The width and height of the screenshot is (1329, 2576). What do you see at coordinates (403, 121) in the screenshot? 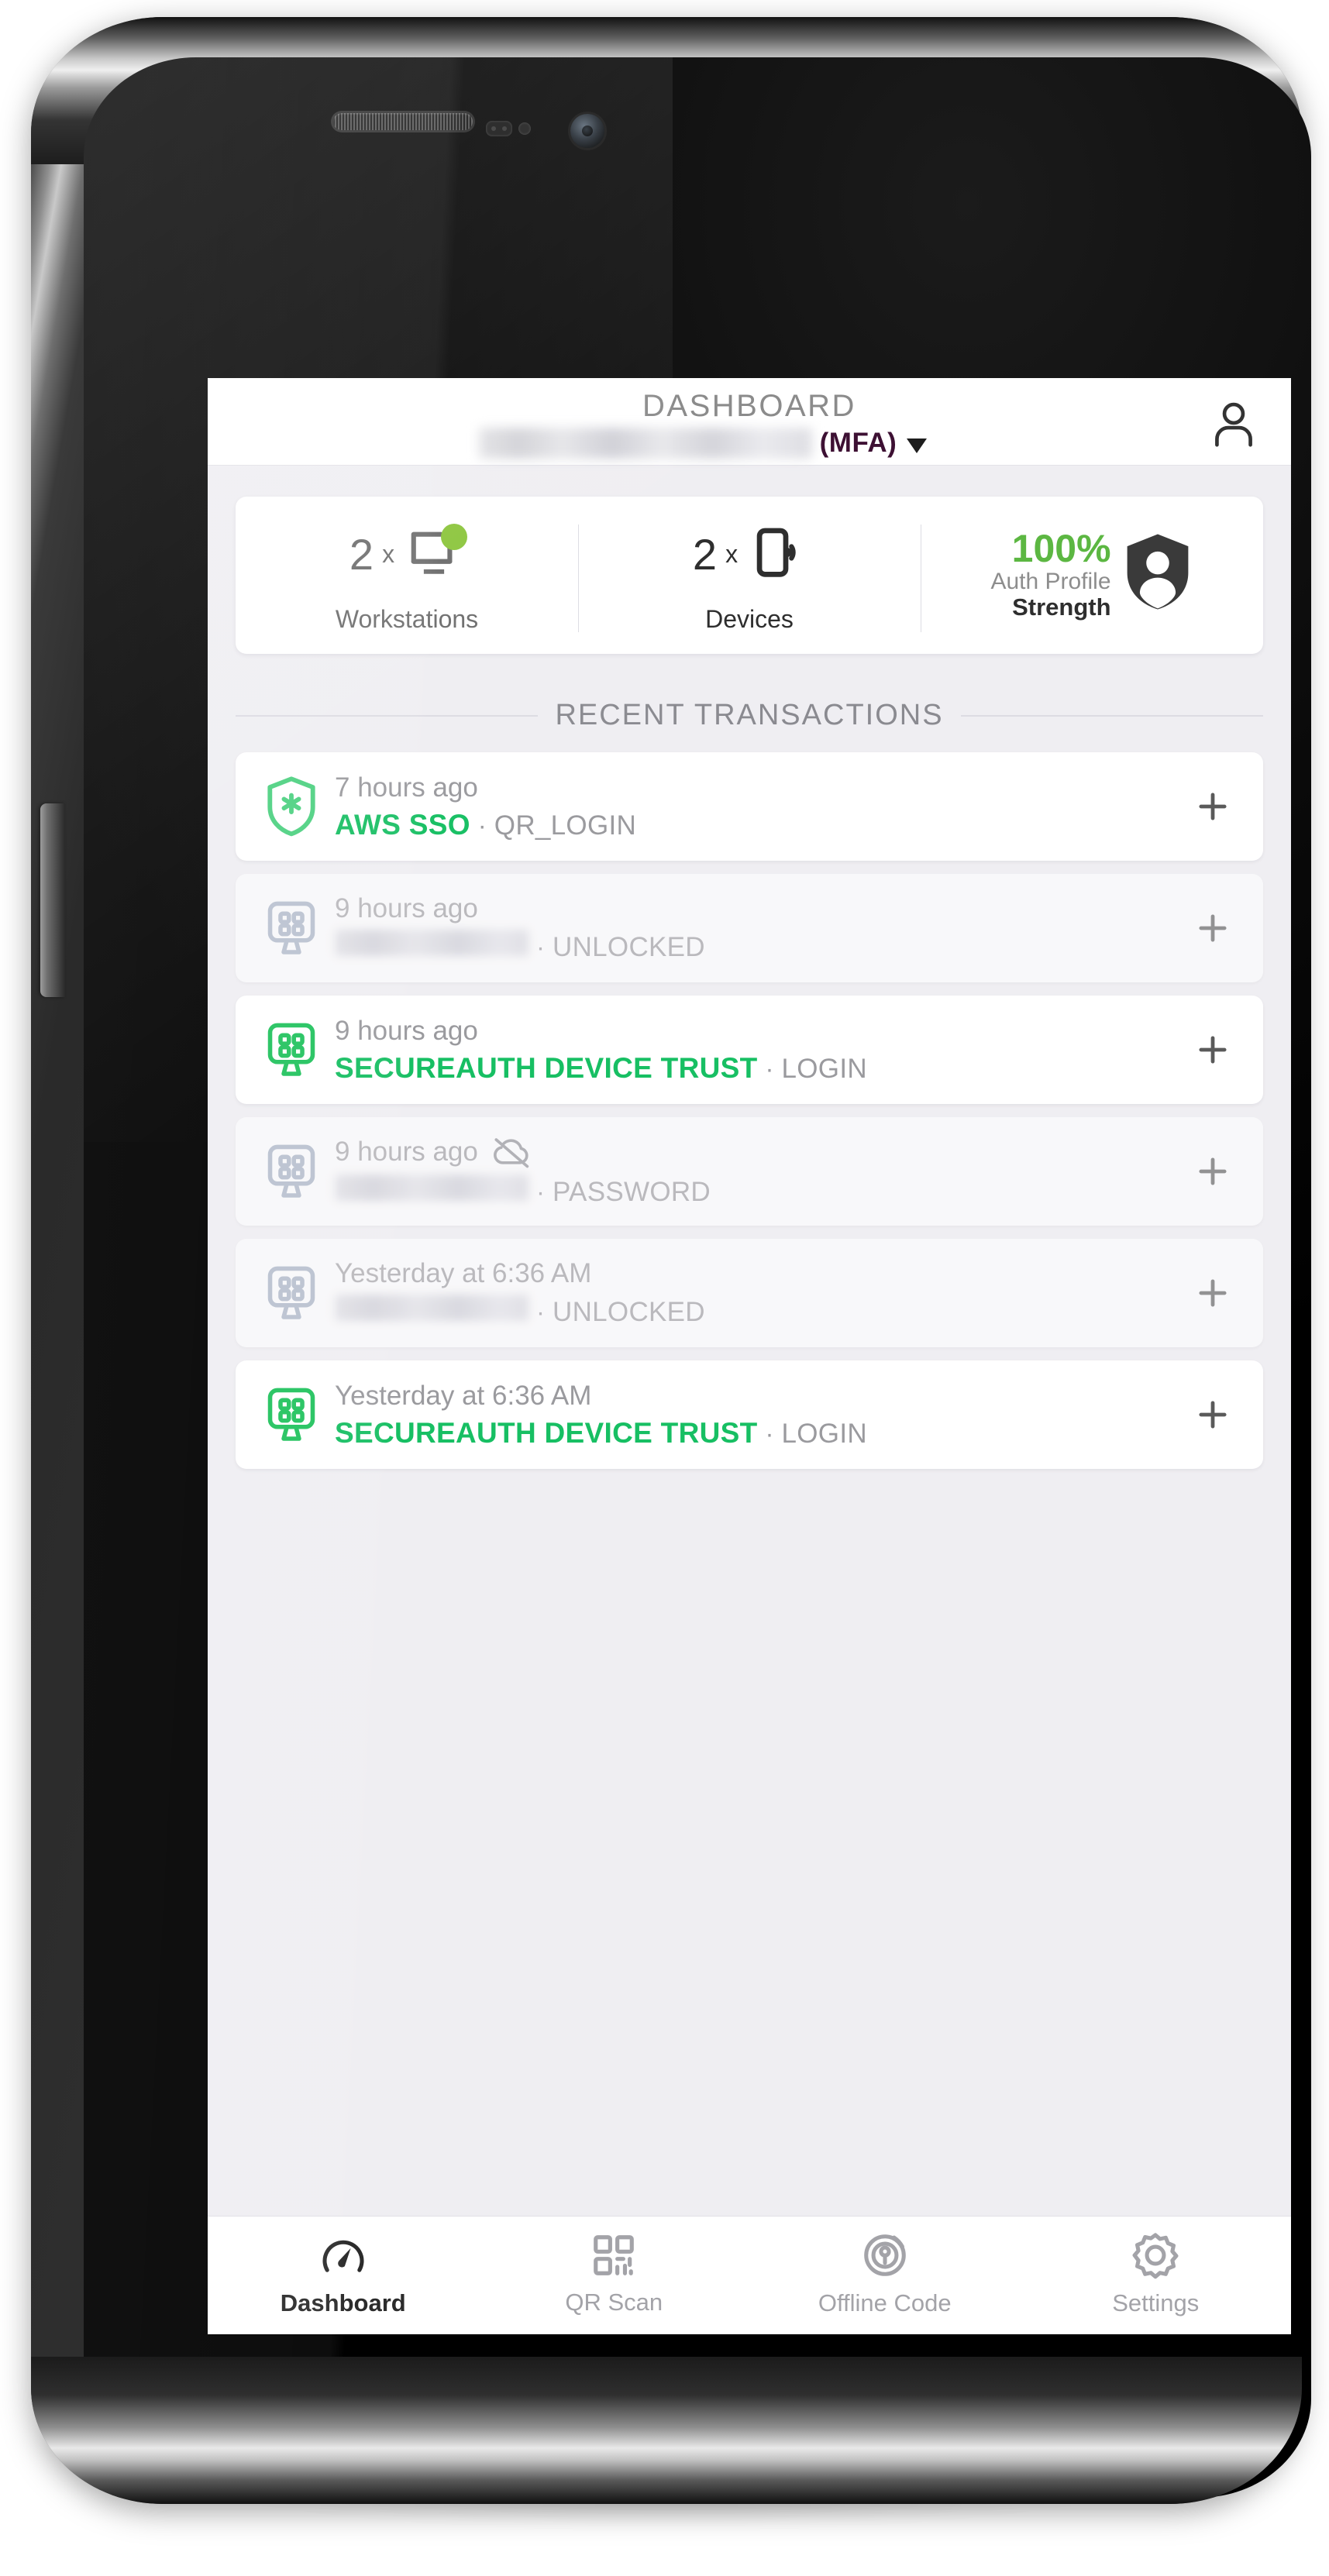
I see `earpiece-speaker-grille` at bounding box center [403, 121].